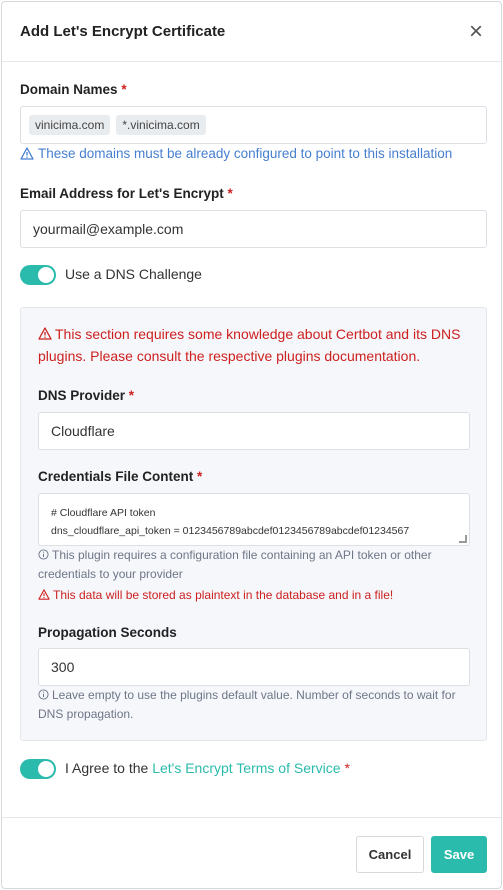 This screenshot has height=890, width=503. I want to click on email-field: yourmail@example.com, so click(253, 229).